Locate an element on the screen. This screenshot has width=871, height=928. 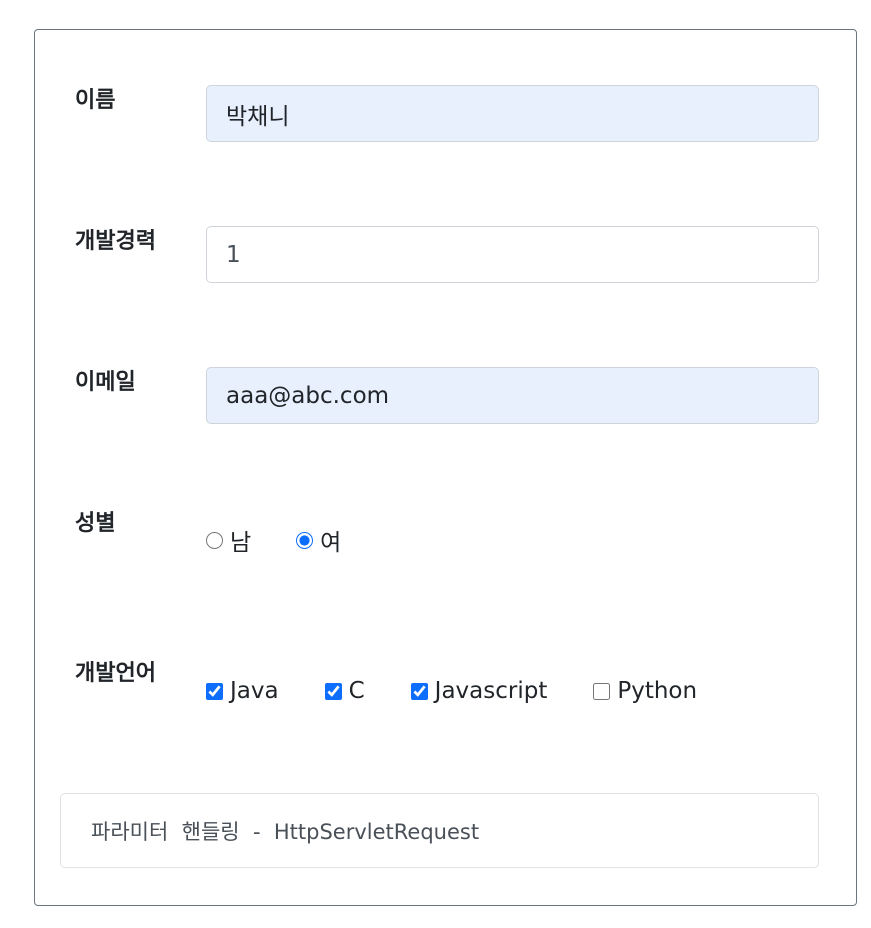
language-option-javascript: Javascript is located at coordinates (479, 691).